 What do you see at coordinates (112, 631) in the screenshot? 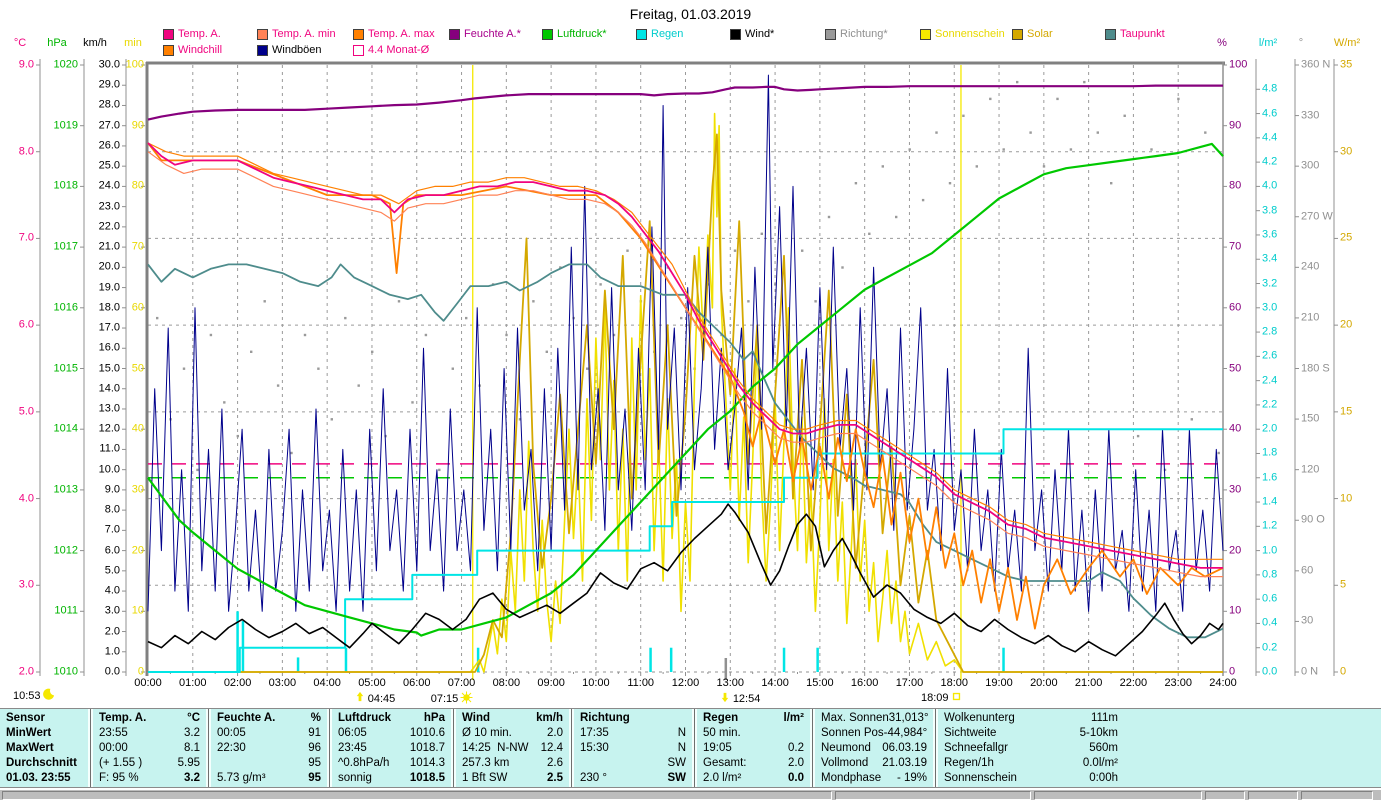
I see `tick-wind: 2.0` at bounding box center [112, 631].